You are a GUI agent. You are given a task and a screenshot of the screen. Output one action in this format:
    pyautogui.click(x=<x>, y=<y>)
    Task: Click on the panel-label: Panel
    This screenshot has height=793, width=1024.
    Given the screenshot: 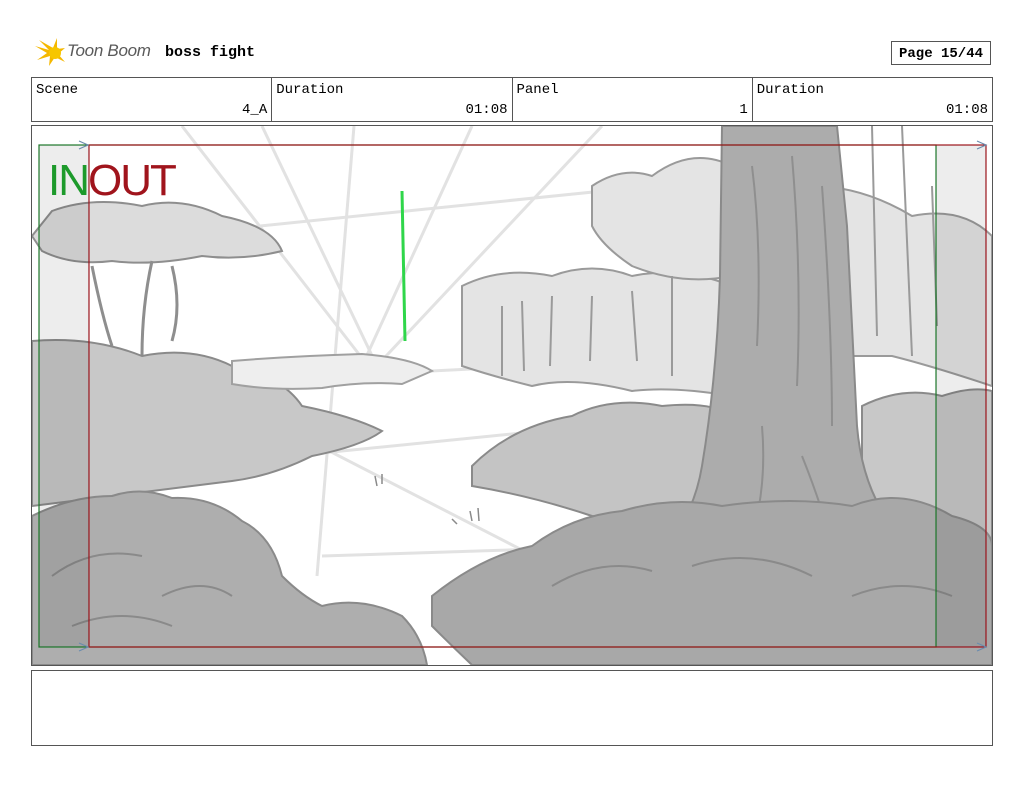 What is the action you would take?
    pyautogui.click(x=537, y=90)
    